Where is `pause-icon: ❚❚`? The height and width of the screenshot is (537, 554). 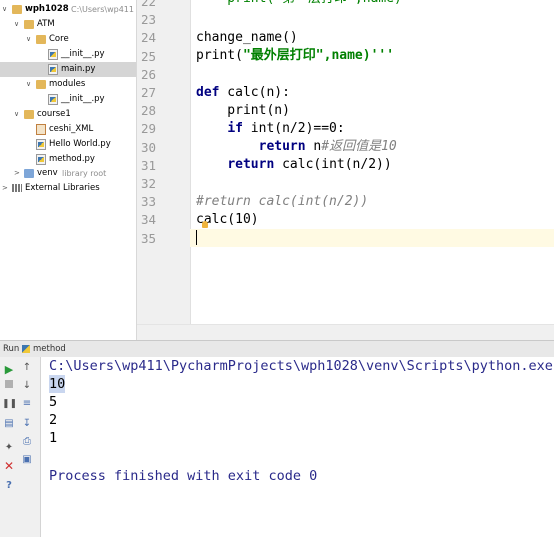
pause-icon: ❚❚ is located at coordinates (9, 404).